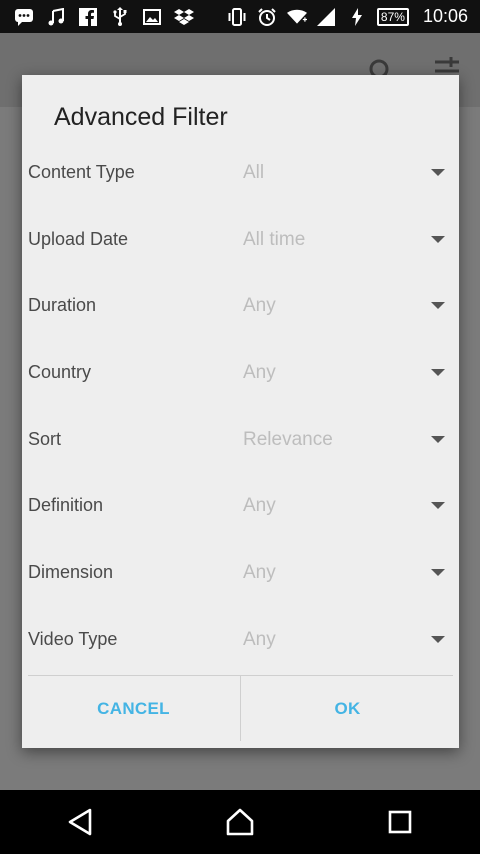 This screenshot has height=854, width=480. I want to click on upload-date-select: All time, so click(274, 240).